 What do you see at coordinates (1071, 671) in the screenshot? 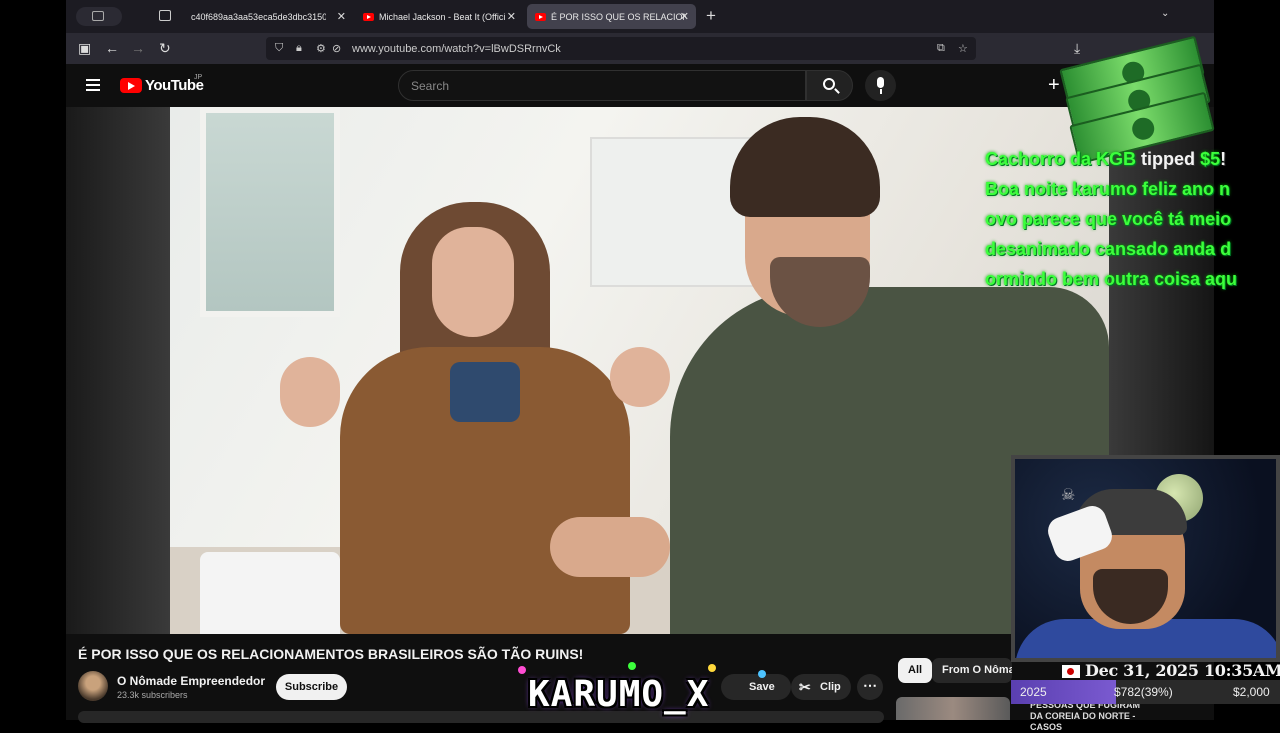
I see `japan-flag-icon` at bounding box center [1071, 671].